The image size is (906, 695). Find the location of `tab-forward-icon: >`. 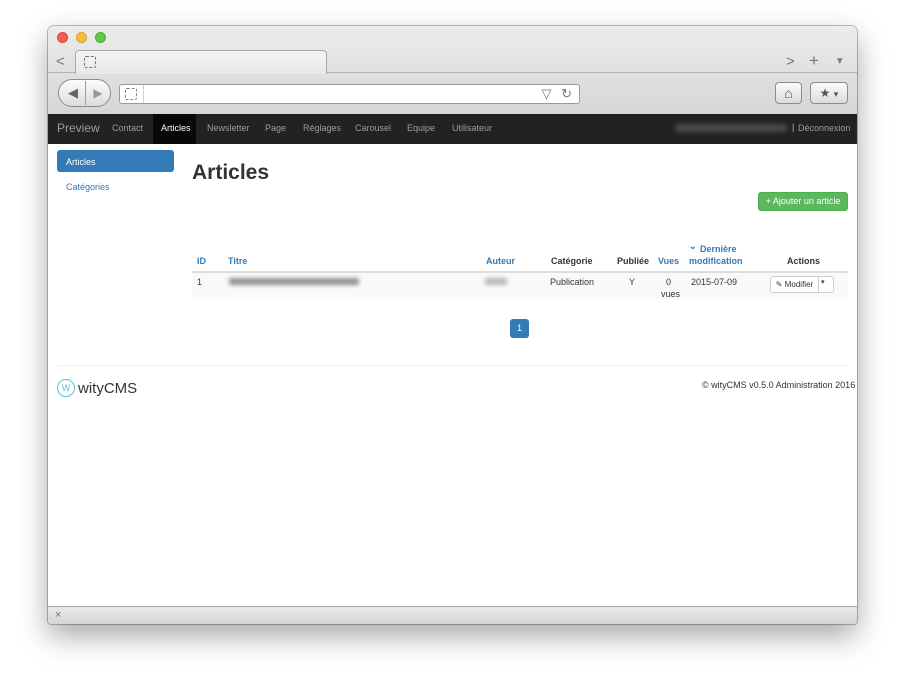

tab-forward-icon: > is located at coordinates (790, 61).